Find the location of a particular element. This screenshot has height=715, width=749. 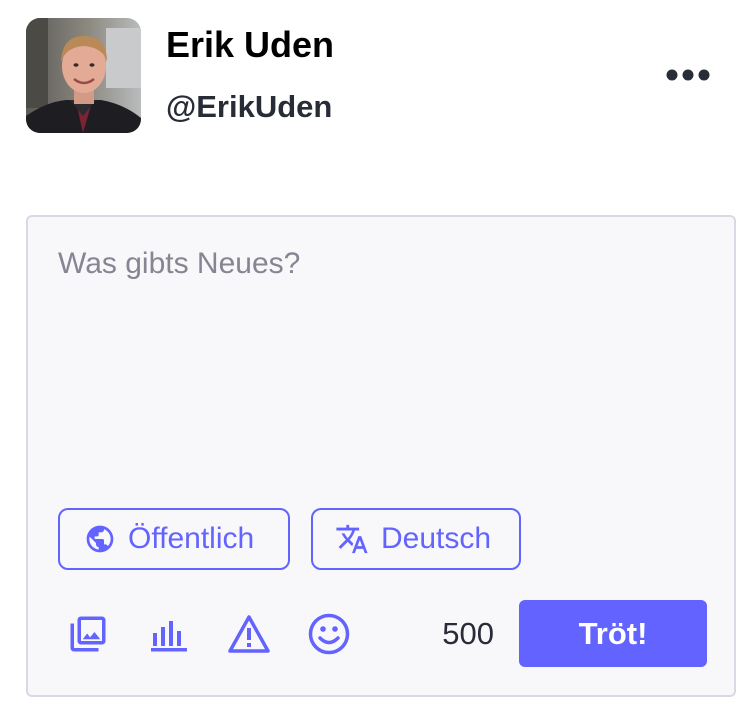

more-options-button is located at coordinates (688, 75).